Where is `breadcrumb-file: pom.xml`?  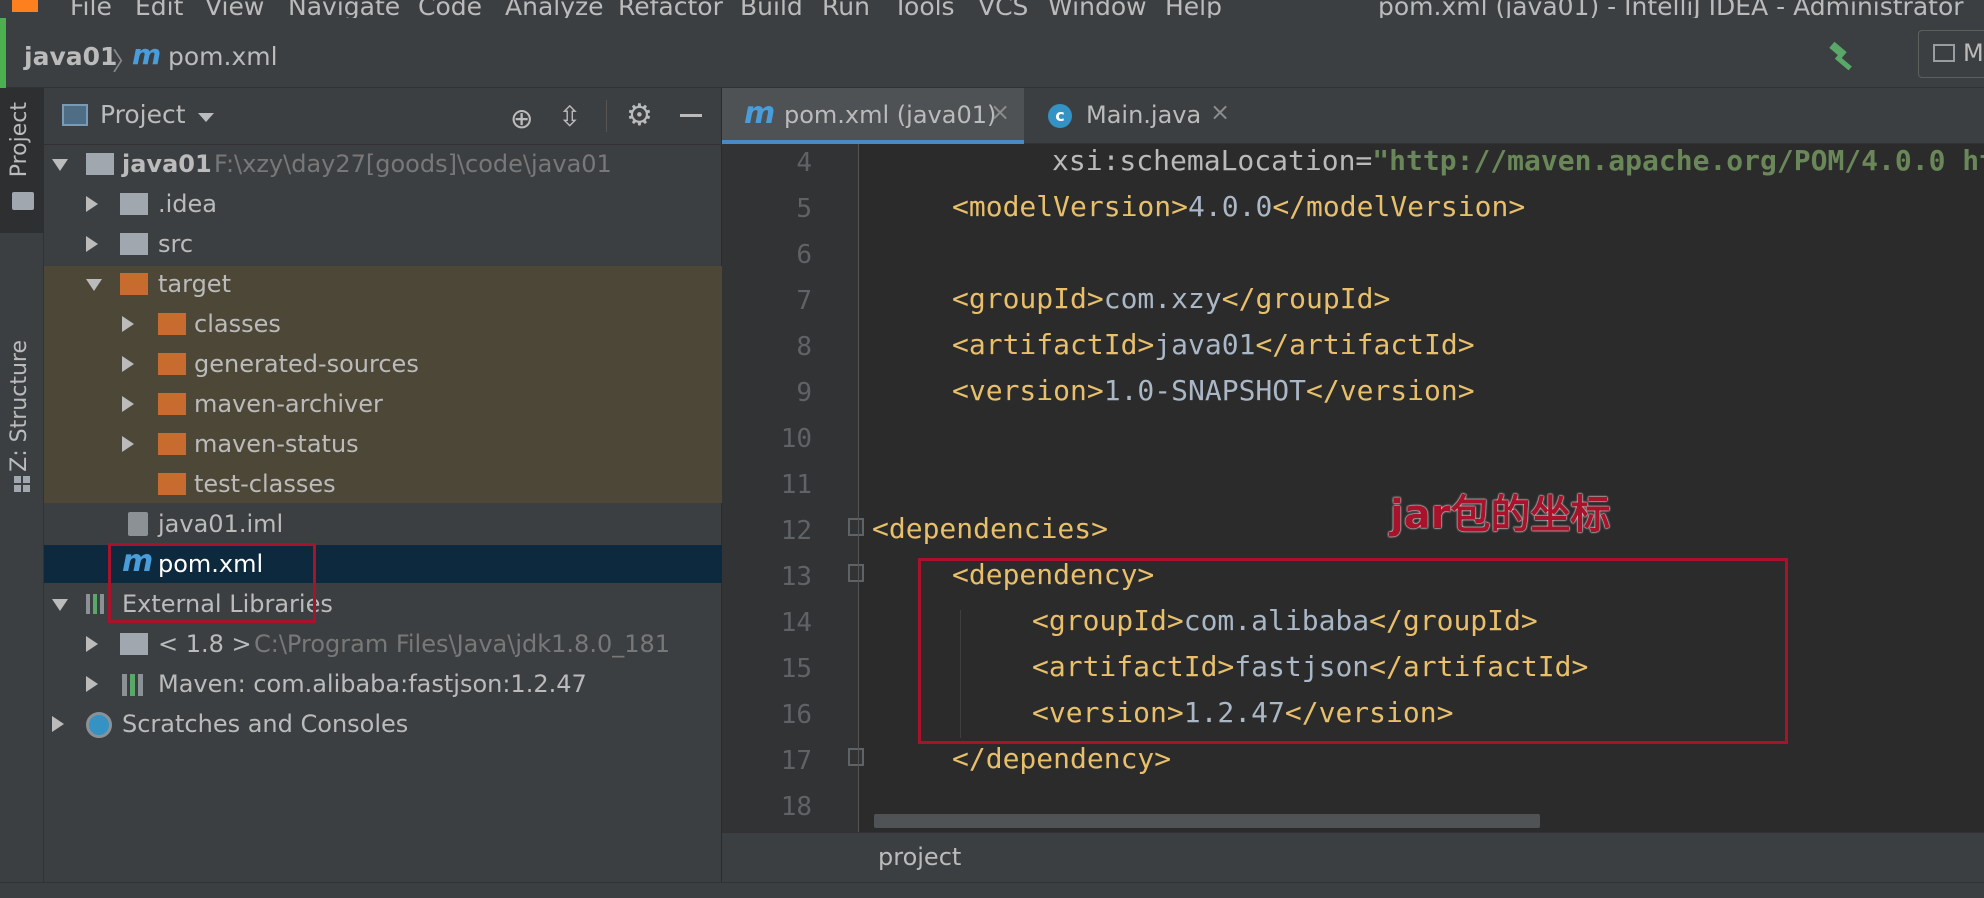 breadcrumb-file: pom.xml is located at coordinates (223, 56).